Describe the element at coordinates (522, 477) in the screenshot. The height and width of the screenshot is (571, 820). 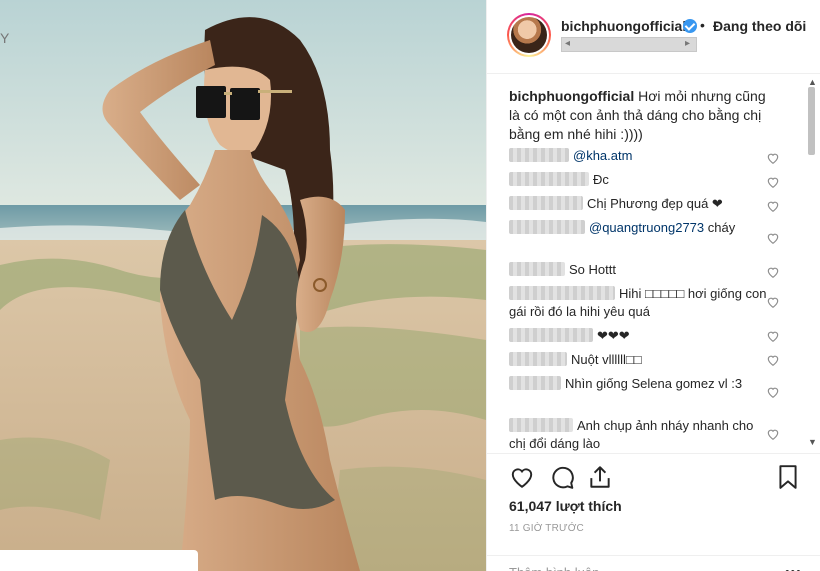
I see `heart-icon` at that location.